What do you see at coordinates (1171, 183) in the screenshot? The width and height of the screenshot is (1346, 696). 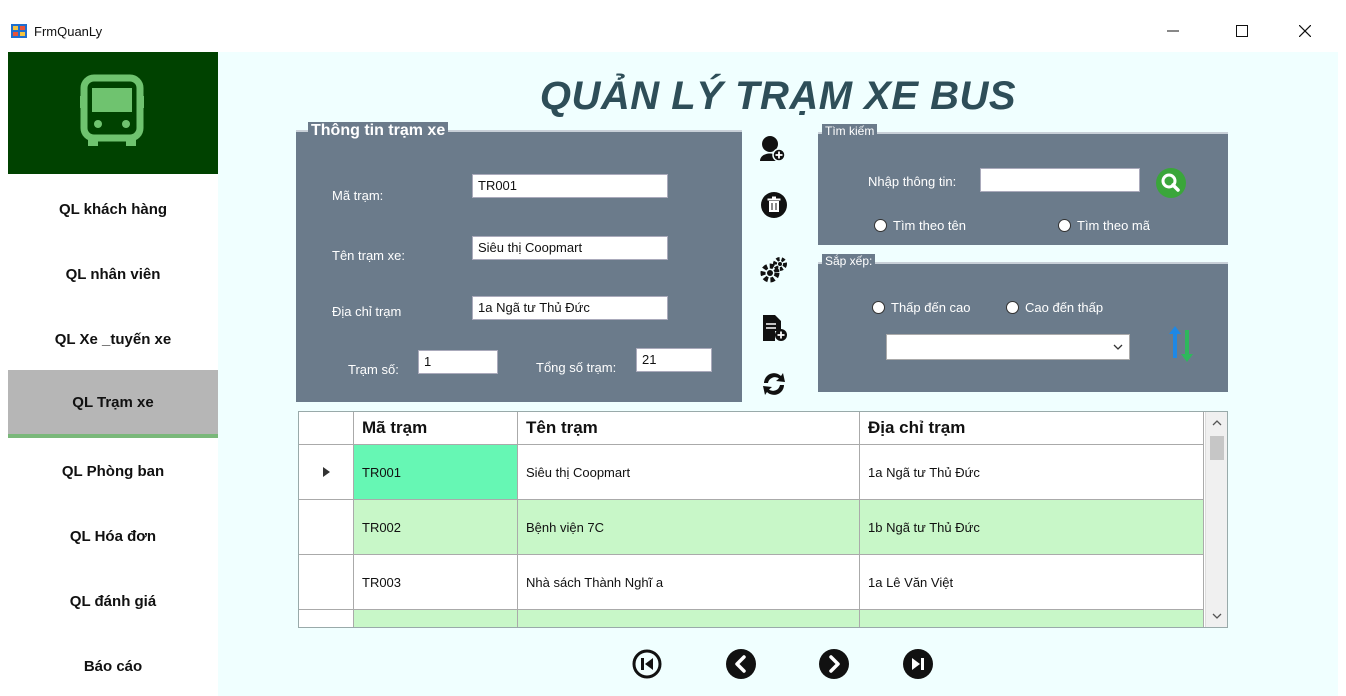 I see `search-icon` at bounding box center [1171, 183].